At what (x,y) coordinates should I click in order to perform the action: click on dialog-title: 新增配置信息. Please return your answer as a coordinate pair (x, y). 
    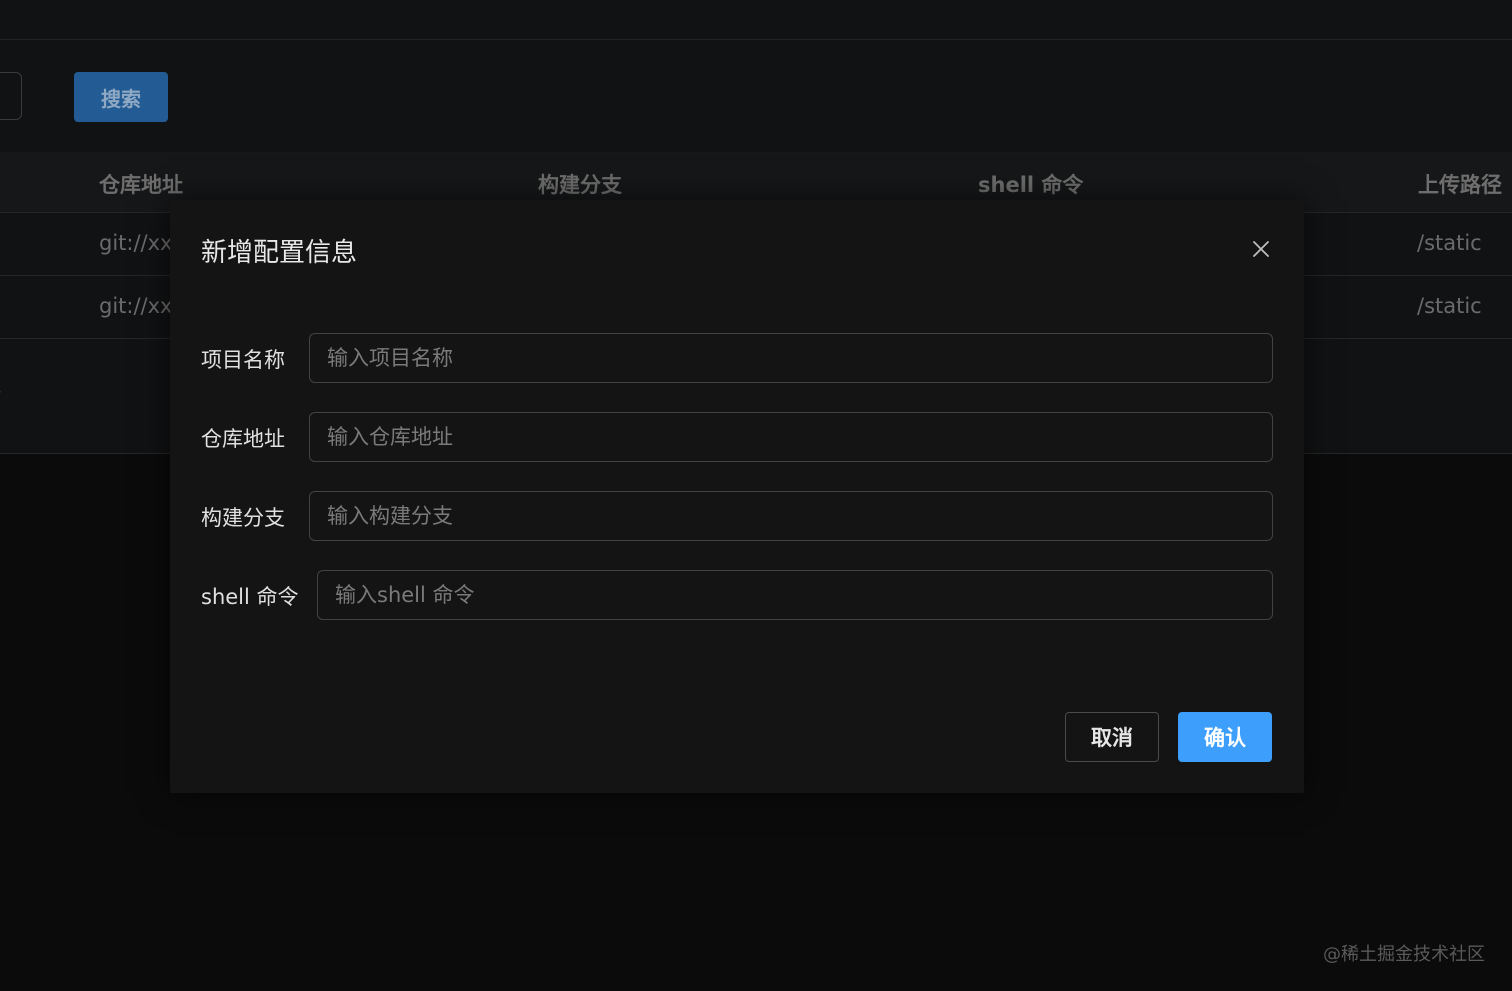
    Looking at the image, I should click on (279, 253).